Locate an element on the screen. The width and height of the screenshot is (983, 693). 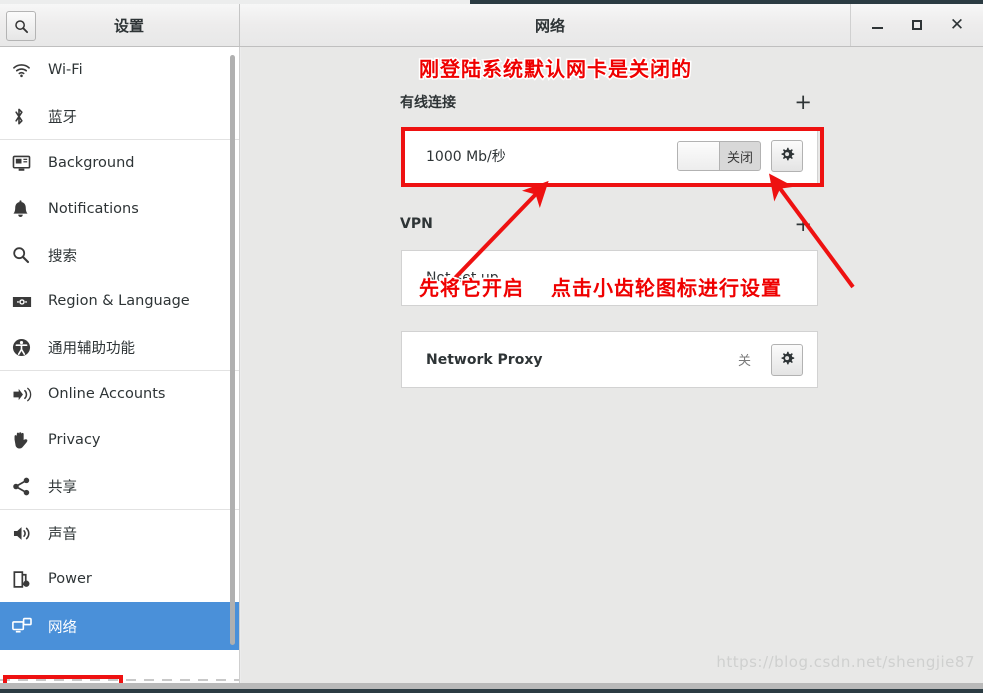
sidebar-item-label: 搜索 is located at coordinates (62, 256).